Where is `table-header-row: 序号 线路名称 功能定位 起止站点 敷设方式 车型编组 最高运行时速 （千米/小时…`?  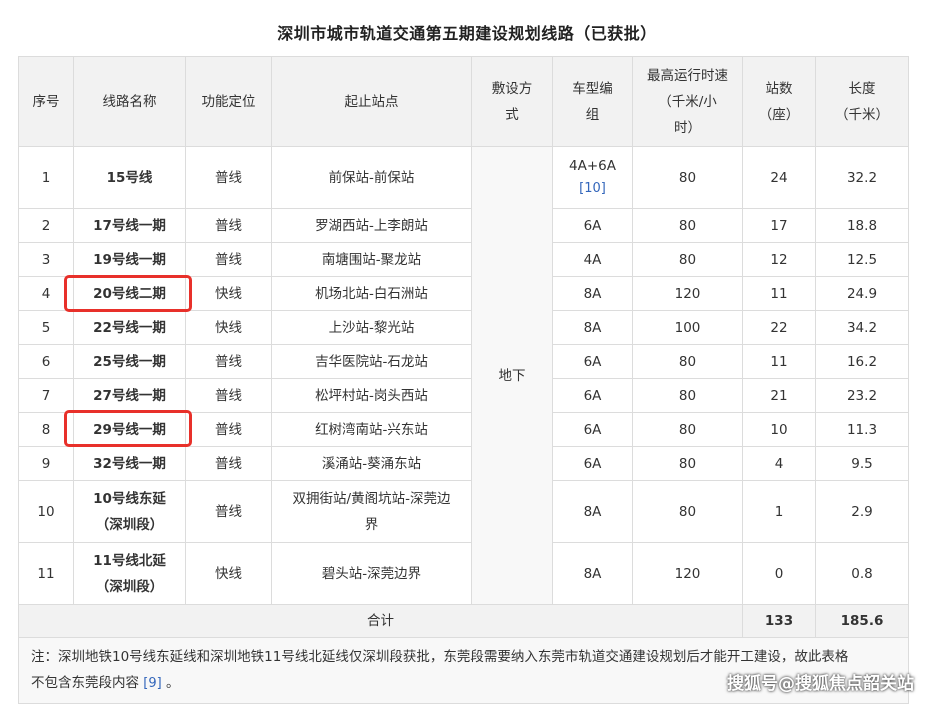 table-header-row: 序号 线路名称 功能定位 起止站点 敷设方式 车型编组 最高运行时速 （千米/小时… is located at coordinates (463, 101).